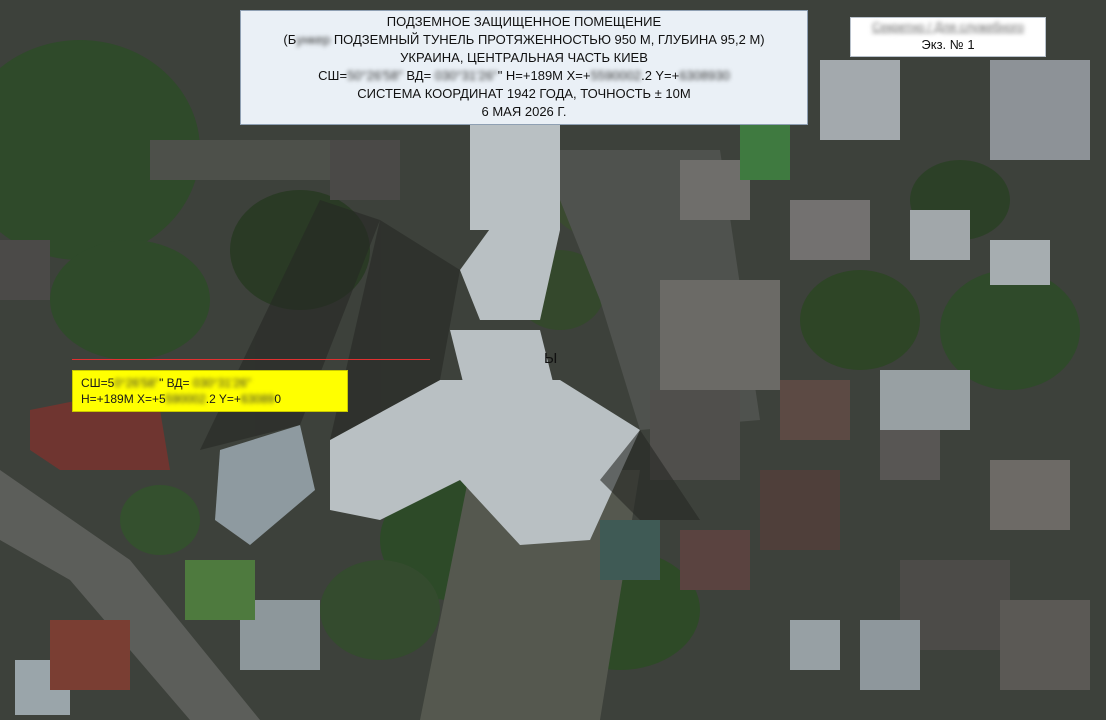 This screenshot has width=1106, height=720. What do you see at coordinates (524, 21) in the screenshot?
I see `title-line-1: ПОДЗЕМНОЕ ЗАЩИЩЕННОЕ ПОМЕЩЕНИЕ` at bounding box center [524, 21].